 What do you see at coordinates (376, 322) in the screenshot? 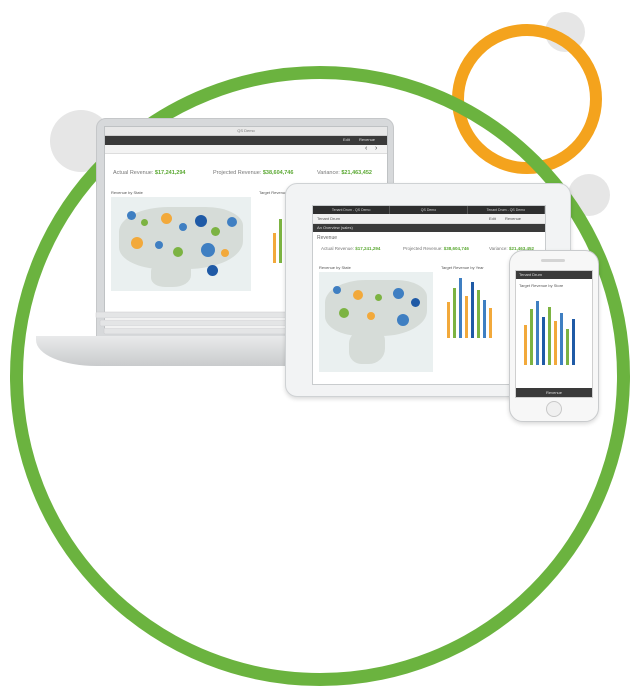
I see `tablet-us-map` at bounding box center [376, 322].